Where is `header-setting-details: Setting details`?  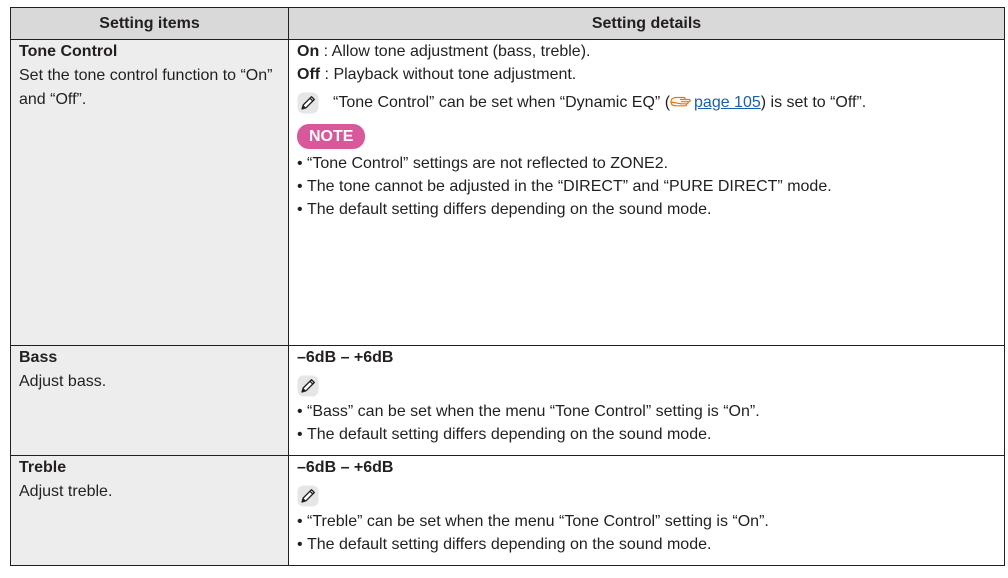 header-setting-details: Setting details is located at coordinates (646, 23).